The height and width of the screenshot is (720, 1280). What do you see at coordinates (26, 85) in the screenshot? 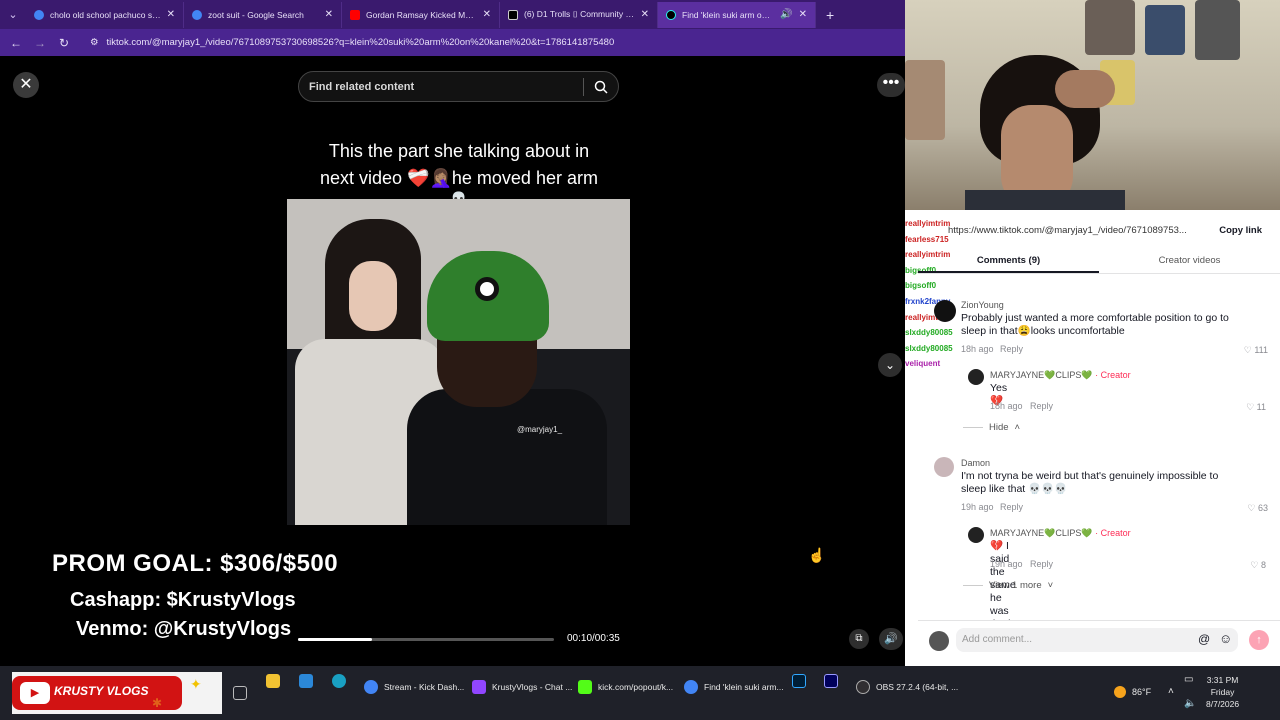
I see `close-viewer-button: ✕` at bounding box center [26, 85].